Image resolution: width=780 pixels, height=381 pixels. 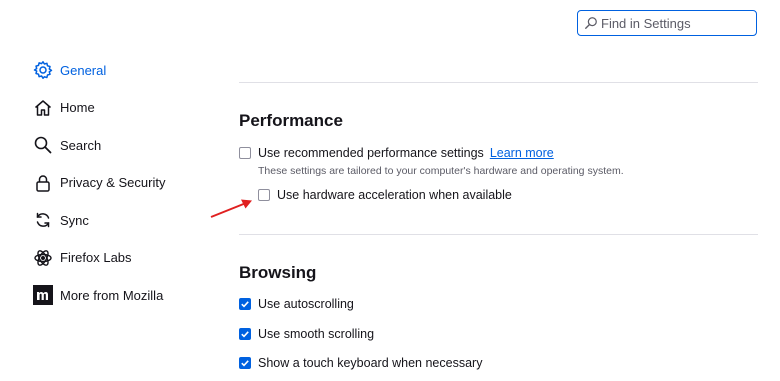 What do you see at coordinates (306, 304) in the screenshot?
I see `autoscrolling-label: Use autoscrolling` at bounding box center [306, 304].